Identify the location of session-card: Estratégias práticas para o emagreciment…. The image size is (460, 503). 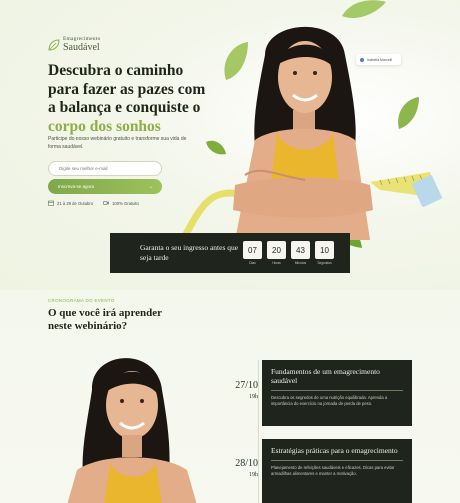
(337, 471).